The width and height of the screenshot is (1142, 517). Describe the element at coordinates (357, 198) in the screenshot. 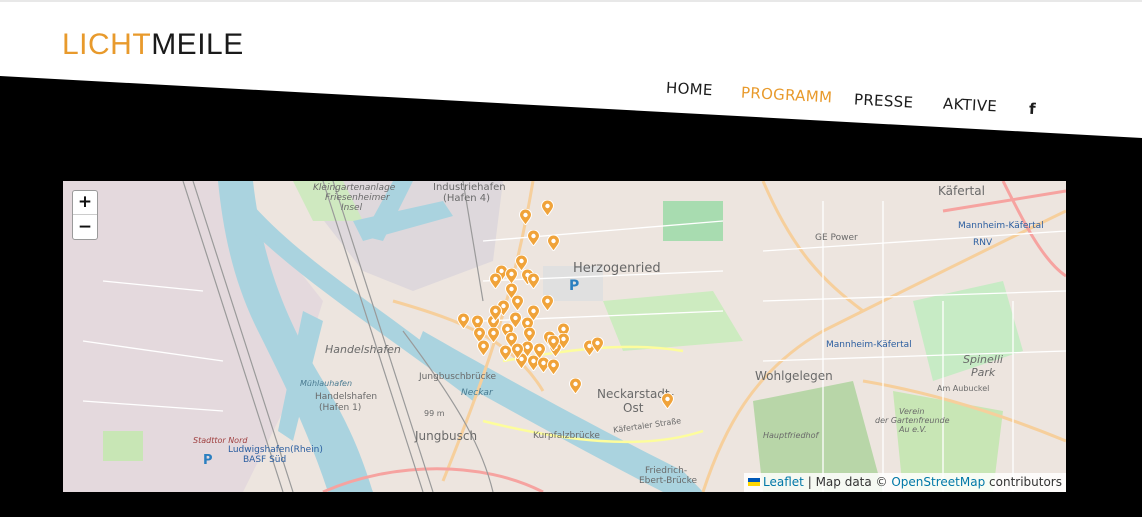

I see `map-label-friesenheimer: Friesenheimer` at that location.